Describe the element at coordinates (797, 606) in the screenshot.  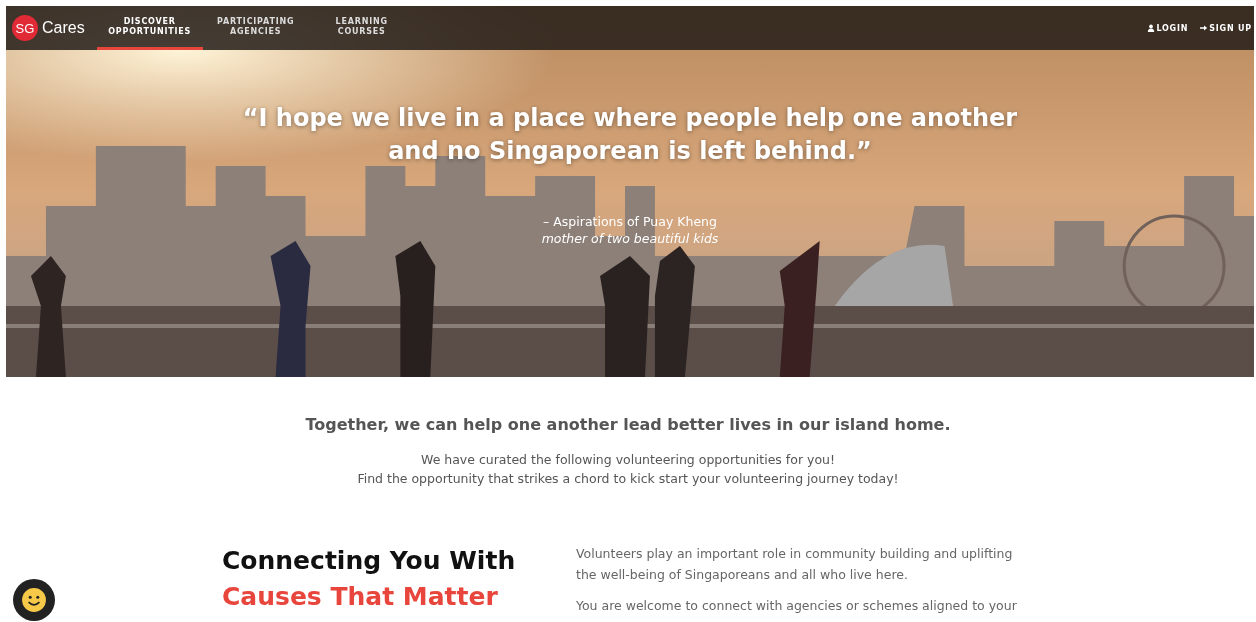
I see `section-paragraph: You are welcome to connect with agencies or schemes aligned to your` at that location.